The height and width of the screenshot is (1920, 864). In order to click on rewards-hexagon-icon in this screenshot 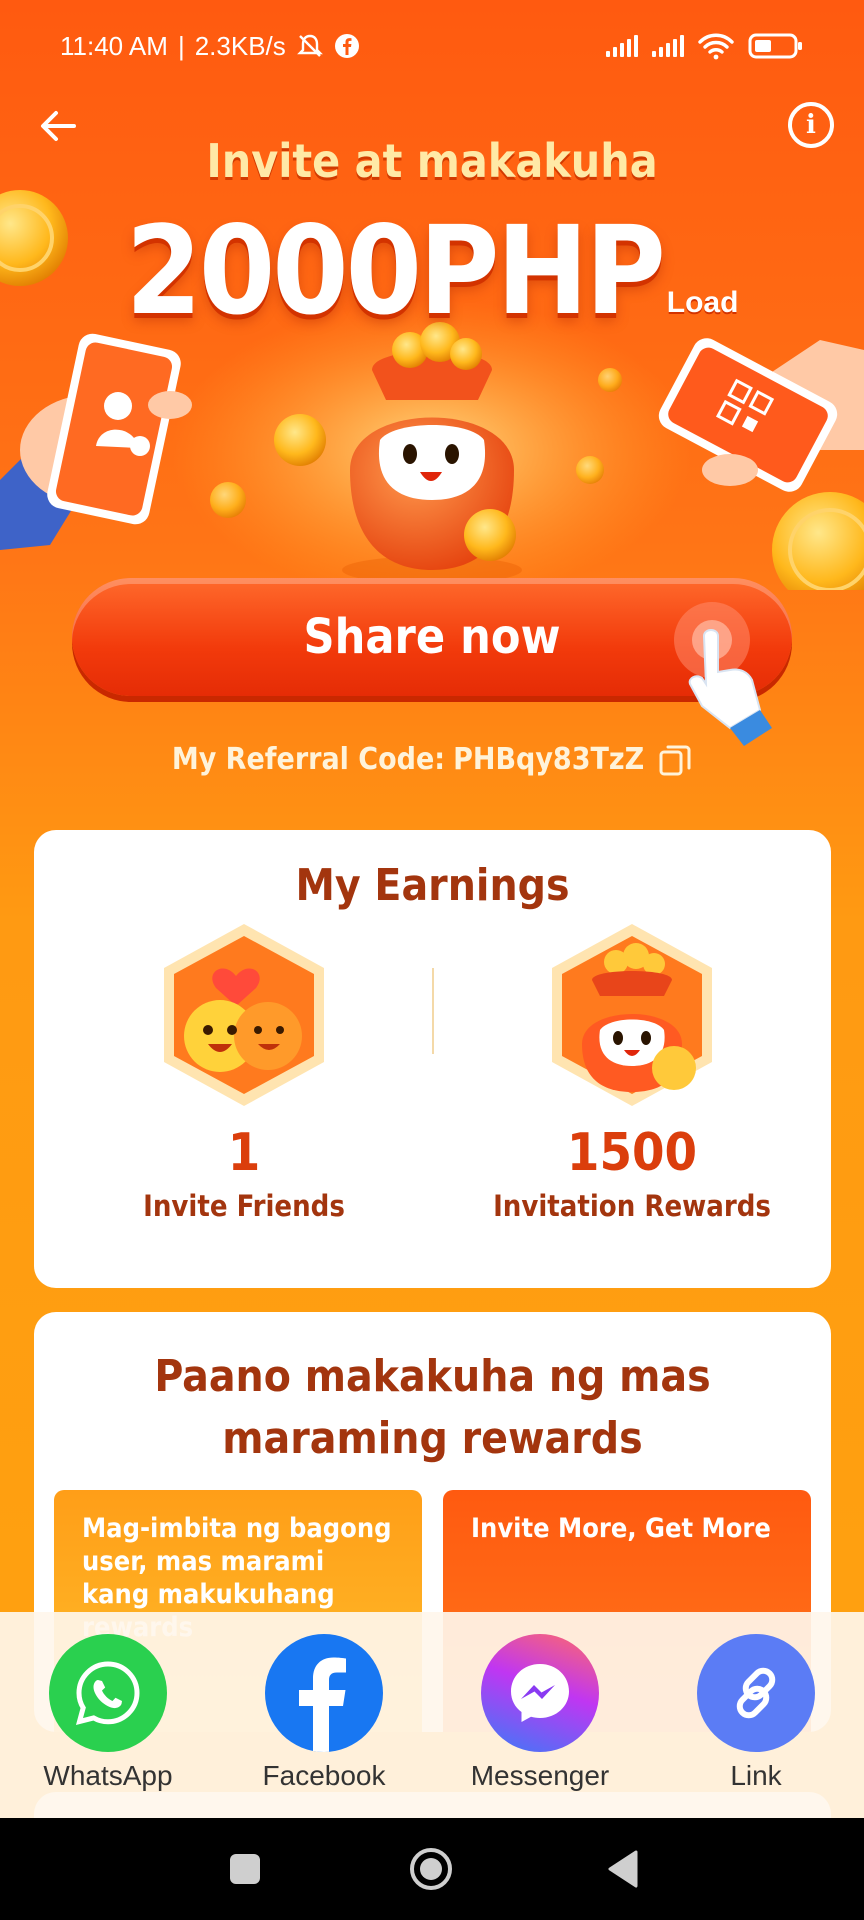, I will do `click(632, 1015)`.